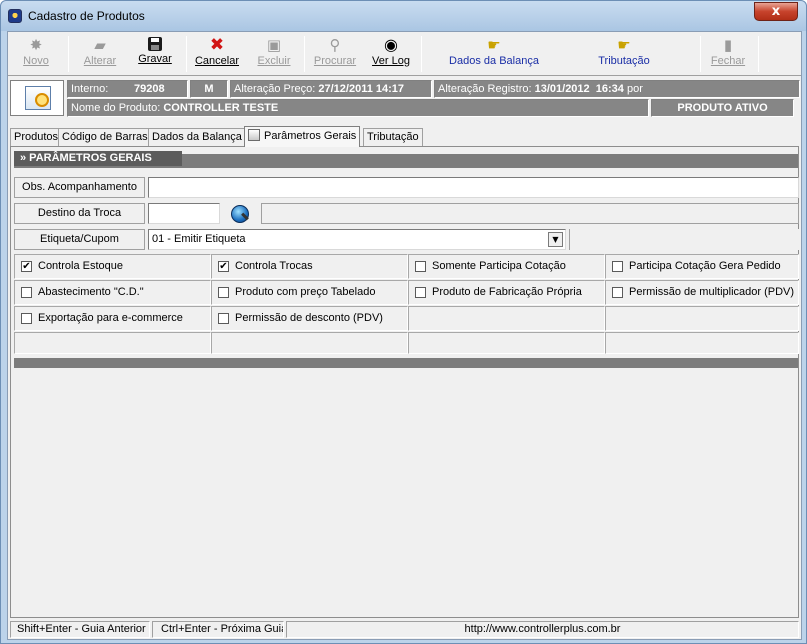  I want to click on dados-balanca-label: Dados da Balança, so click(494, 61).